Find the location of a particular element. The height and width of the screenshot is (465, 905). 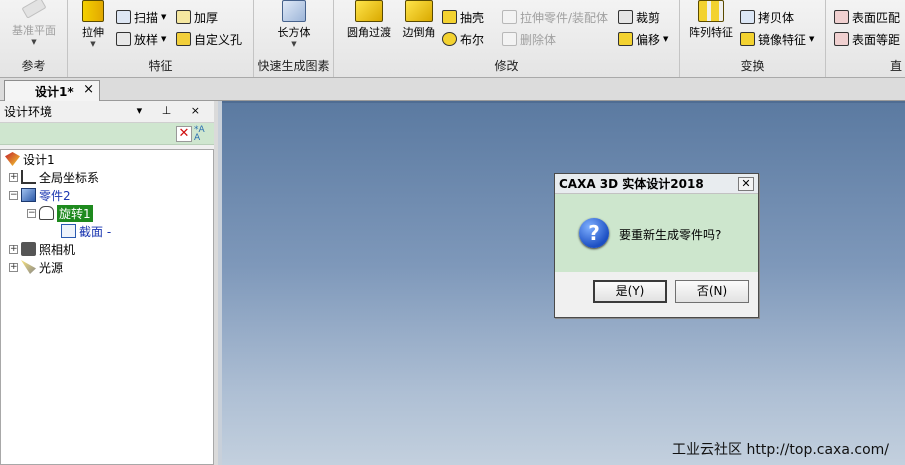

extrude-label: 拉伸 is located at coordinates (93, 32).